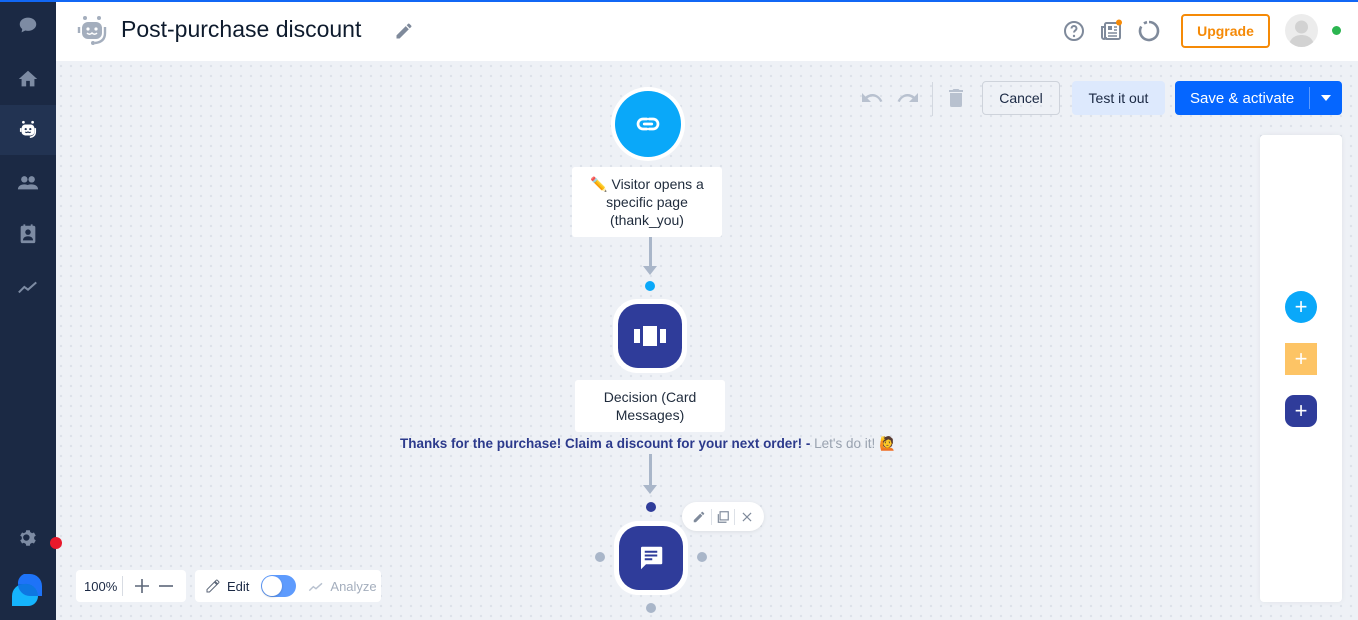 This screenshot has width=1358, height=620. Describe the element at coordinates (241, 29) in the screenshot. I see `page-title: Post-purchase discount` at that location.